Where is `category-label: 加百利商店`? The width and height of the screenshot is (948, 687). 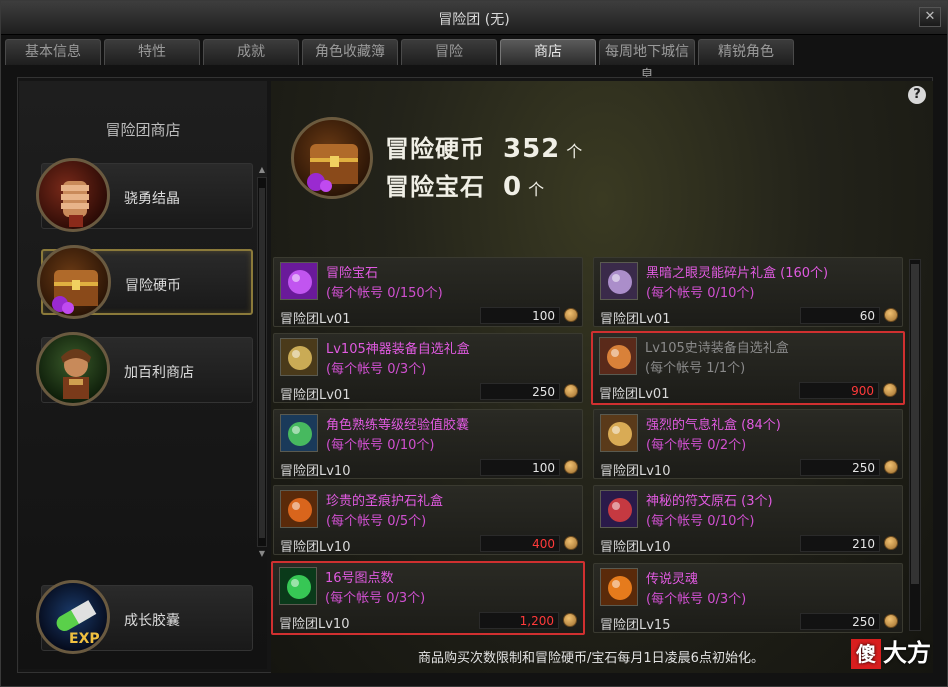 category-label: 加百利商店 is located at coordinates (159, 373).